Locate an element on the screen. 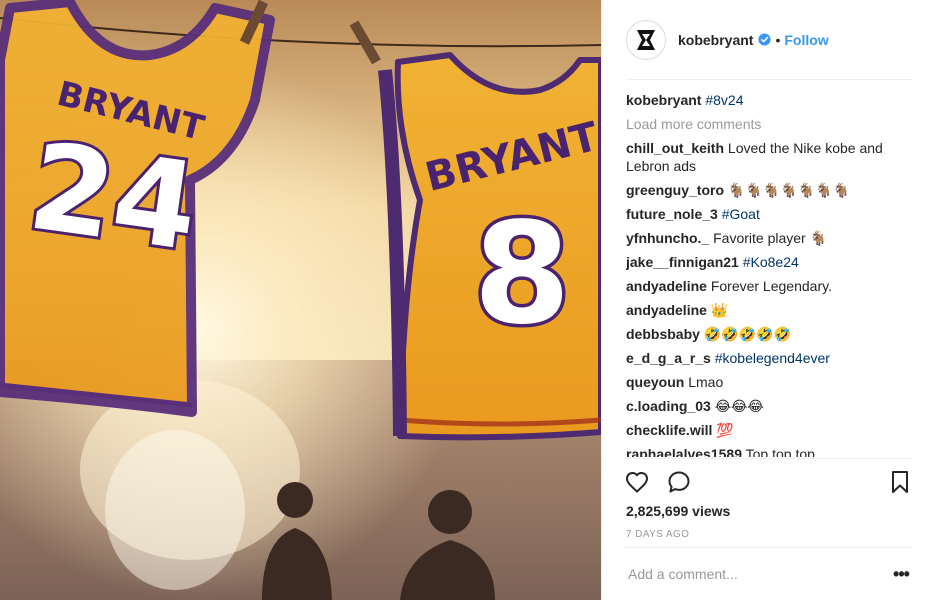  comment-username: greenguy_toro is located at coordinates (675, 190).